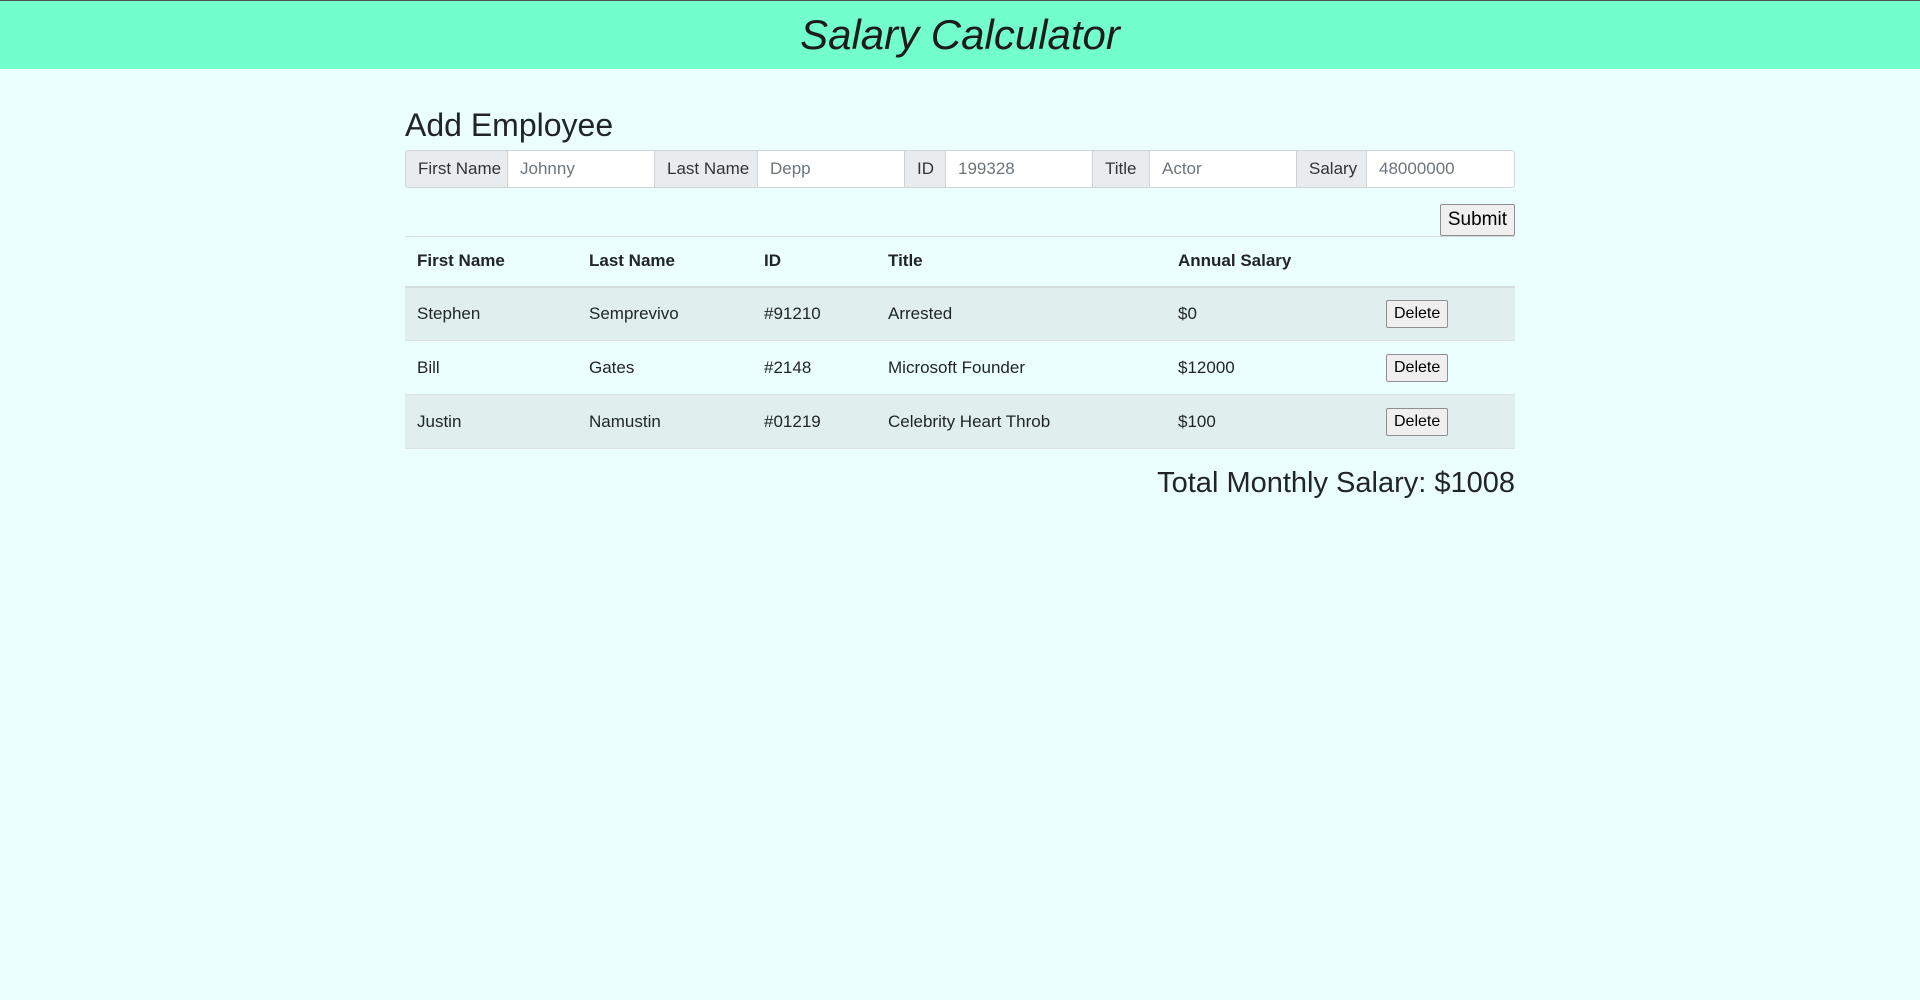  I want to click on column-header-last-name: Last Name, so click(632, 261).